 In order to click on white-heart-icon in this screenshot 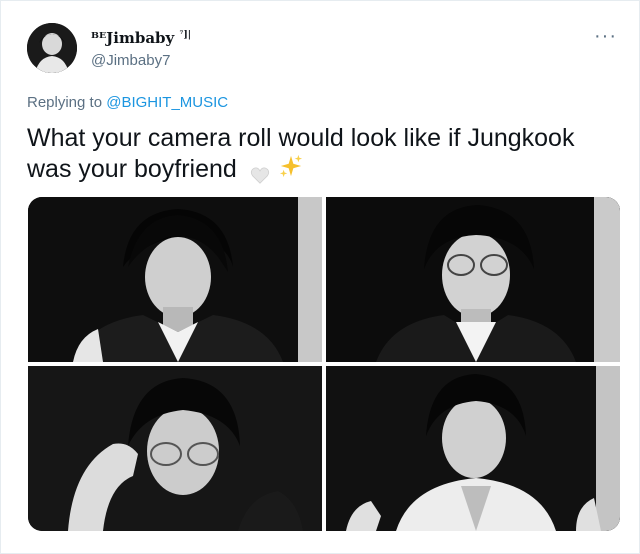, I will do `click(260, 173)`.